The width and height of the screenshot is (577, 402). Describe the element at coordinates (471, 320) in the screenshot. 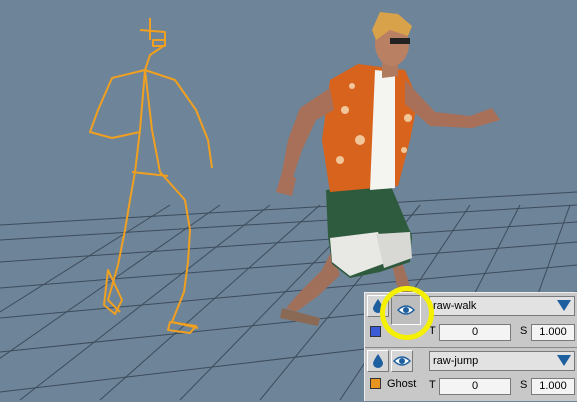

I see `track-raw-walk: raw-walk T 0 S 1.000` at that location.